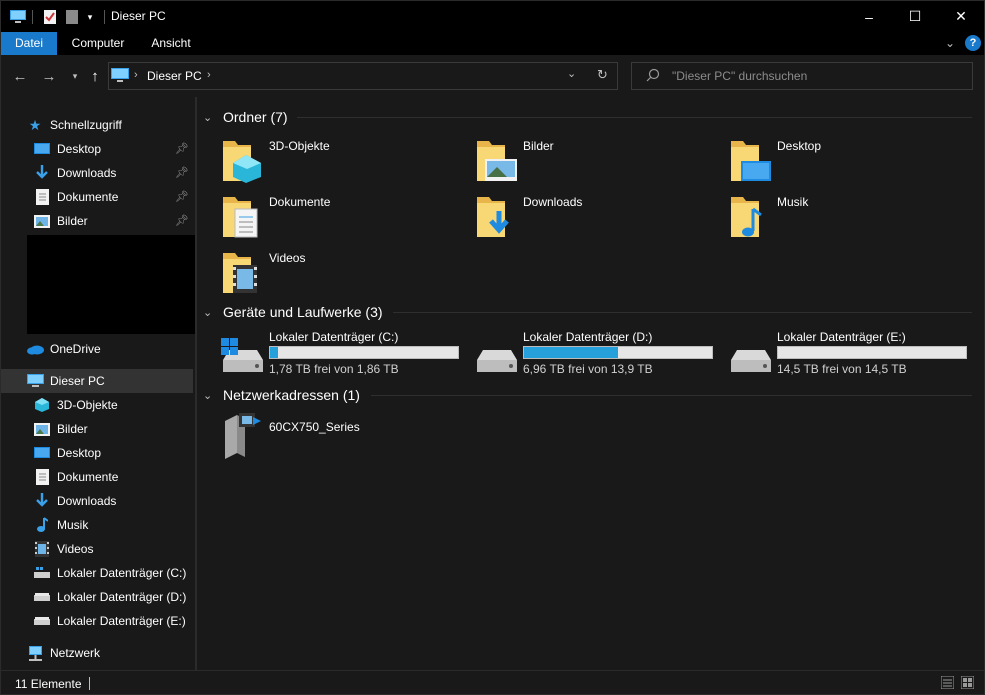  Describe the element at coordinates (20, 76) in the screenshot. I see `back-button: ←` at that location.